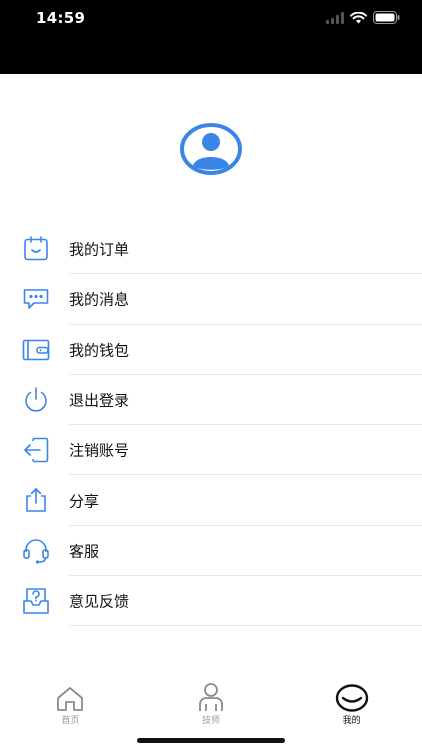 The image size is (422, 750). What do you see at coordinates (99, 249) in the screenshot?
I see `menu-item-label: 我的订单` at bounding box center [99, 249].